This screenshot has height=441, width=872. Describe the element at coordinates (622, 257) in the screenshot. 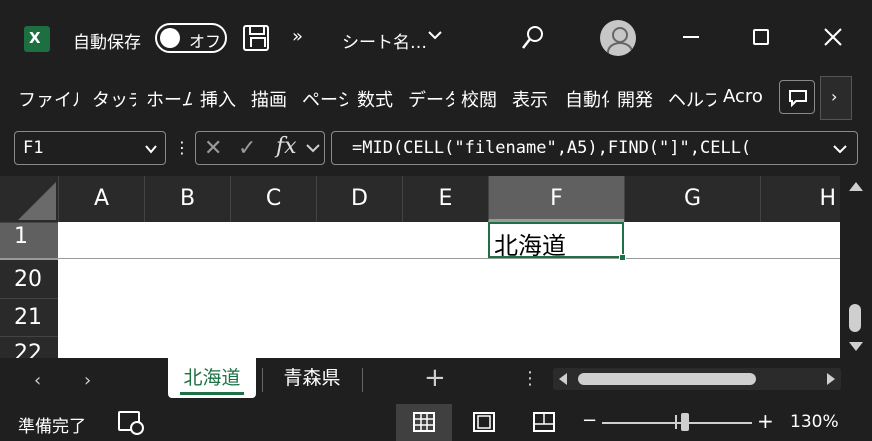

I see `fill-handle` at that location.